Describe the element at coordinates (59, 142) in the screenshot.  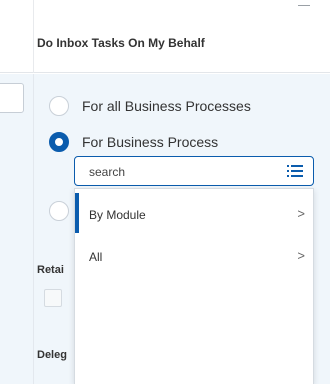
I see `radio-business-process` at that location.